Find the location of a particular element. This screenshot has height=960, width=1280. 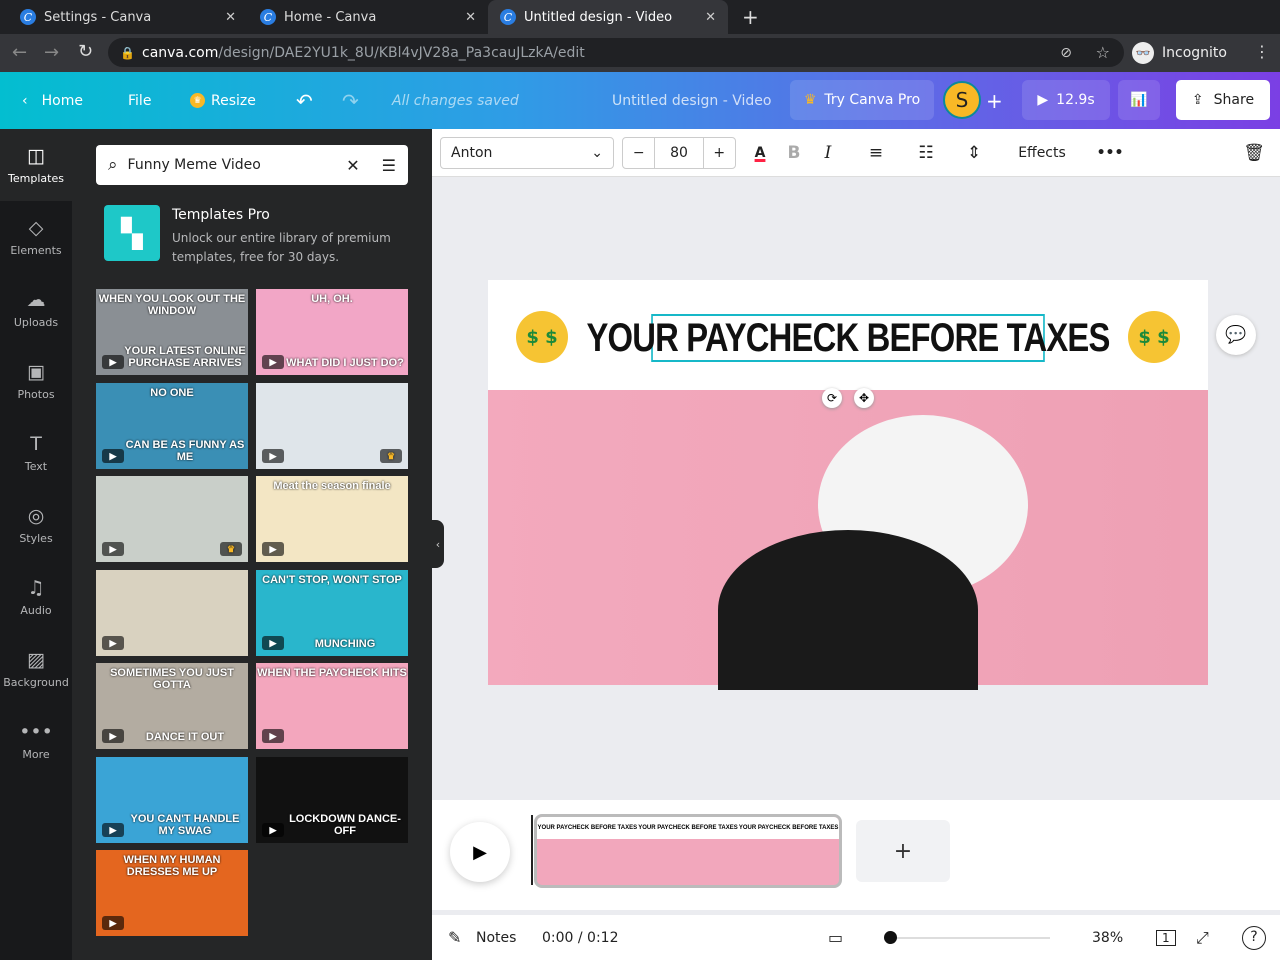

template-thumbnail: WHEN MY HUMAN DRESSES ME UP ▶ is located at coordinates (172, 893).